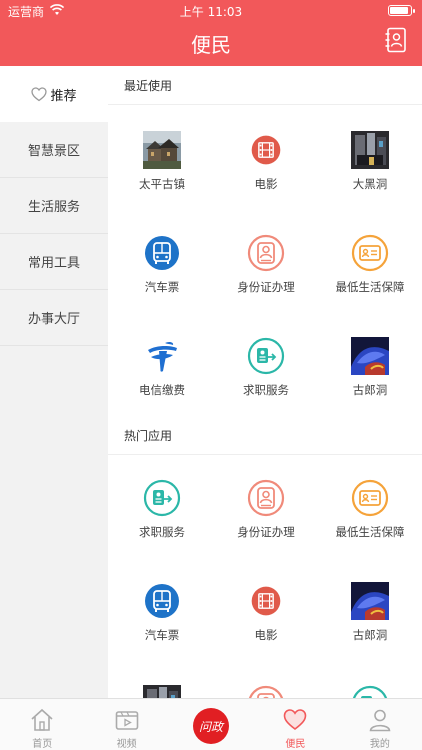  What do you see at coordinates (63, 96) in the screenshot?
I see `sidebar-item-label: 推荐` at bounding box center [63, 96].